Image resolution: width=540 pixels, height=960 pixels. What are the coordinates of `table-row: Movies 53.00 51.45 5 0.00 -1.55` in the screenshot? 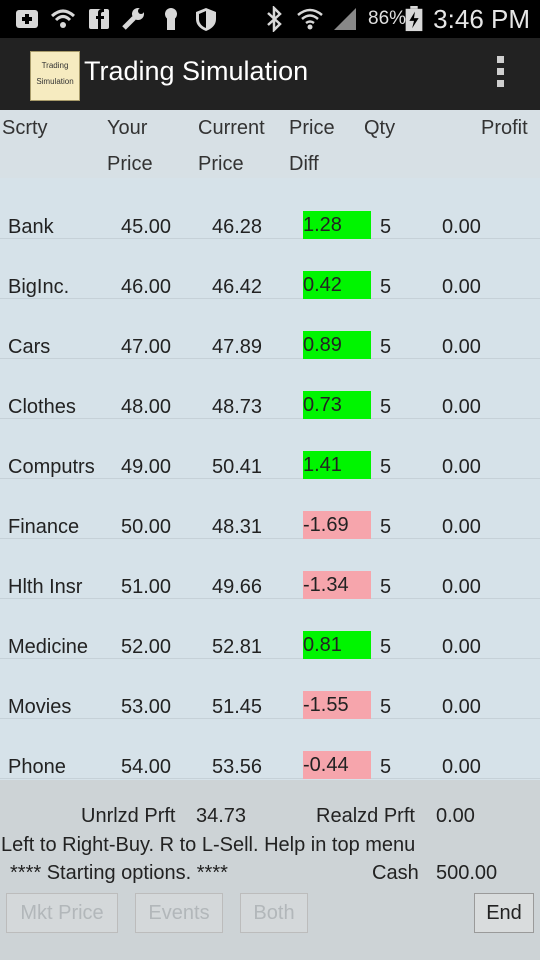 It's located at (270, 688).